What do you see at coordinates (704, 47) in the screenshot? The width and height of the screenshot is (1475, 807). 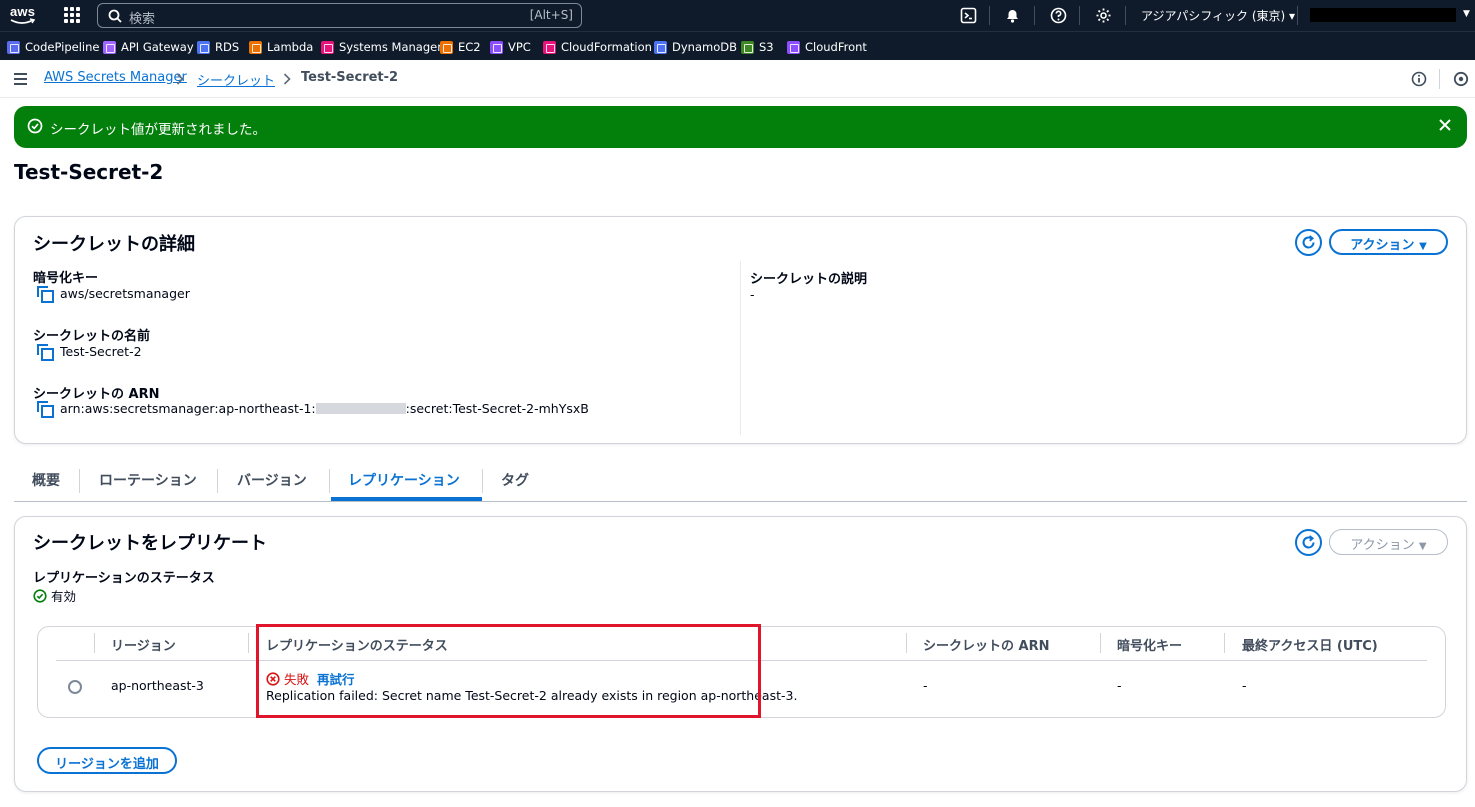 I see `favorite-label: DynamoDB` at bounding box center [704, 47].